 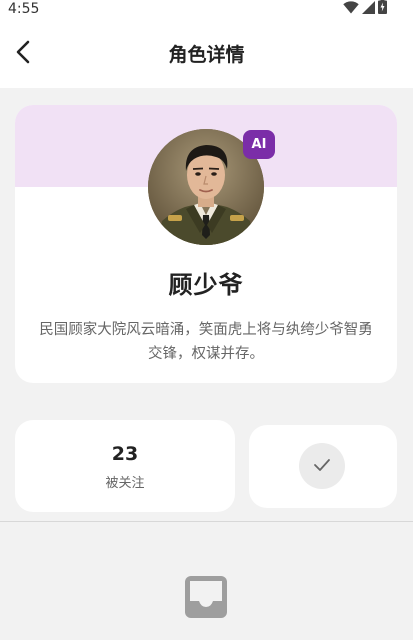 What do you see at coordinates (125, 483) in the screenshot?
I see `followers-label: 被关注` at bounding box center [125, 483].